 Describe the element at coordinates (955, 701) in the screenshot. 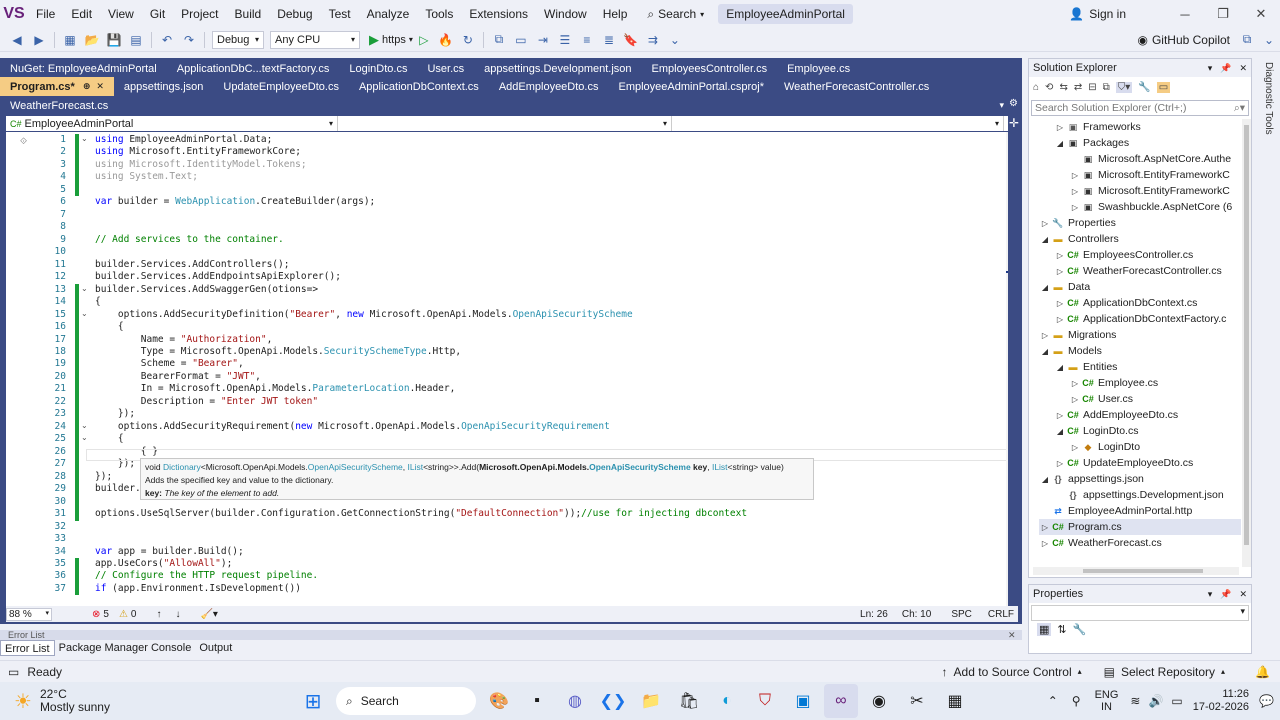

I see `calculator-icon: ▦` at that location.